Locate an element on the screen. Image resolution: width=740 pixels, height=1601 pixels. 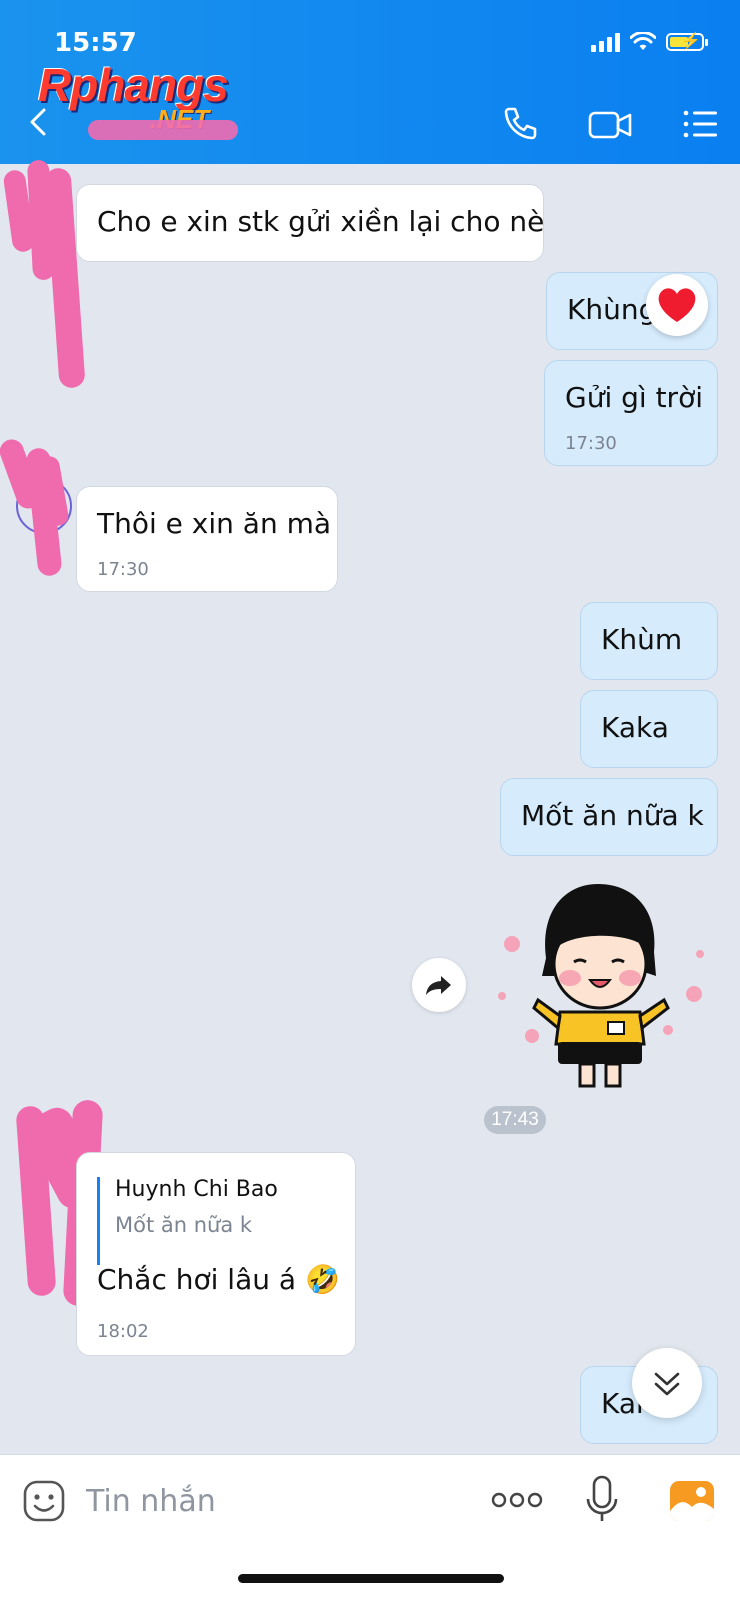
cellular-signal-icon is located at coordinates (605, 42).